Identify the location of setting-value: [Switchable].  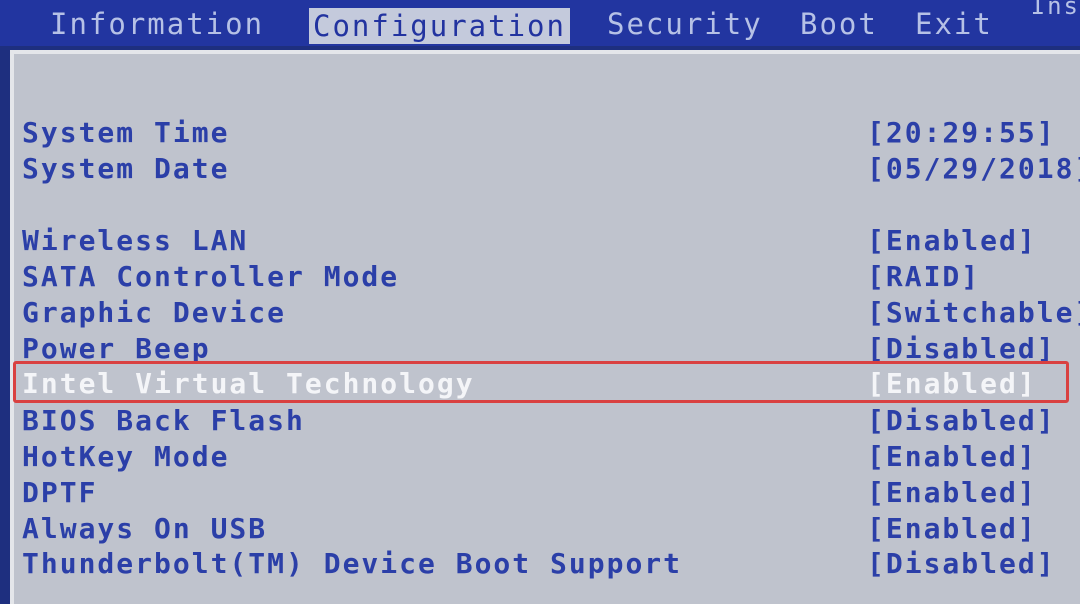
(973, 312).